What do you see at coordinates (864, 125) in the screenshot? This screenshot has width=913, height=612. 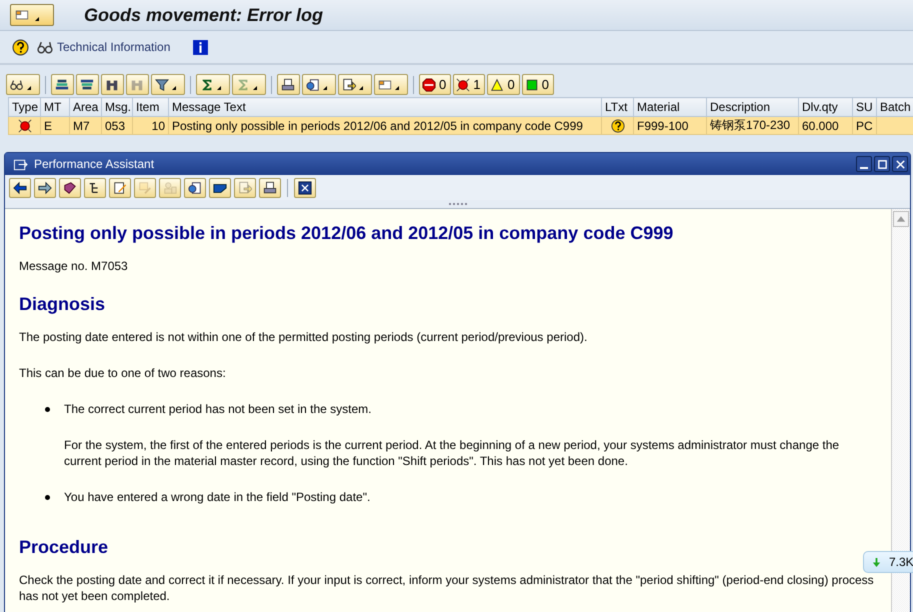 I see `table-cell: PC` at bounding box center [864, 125].